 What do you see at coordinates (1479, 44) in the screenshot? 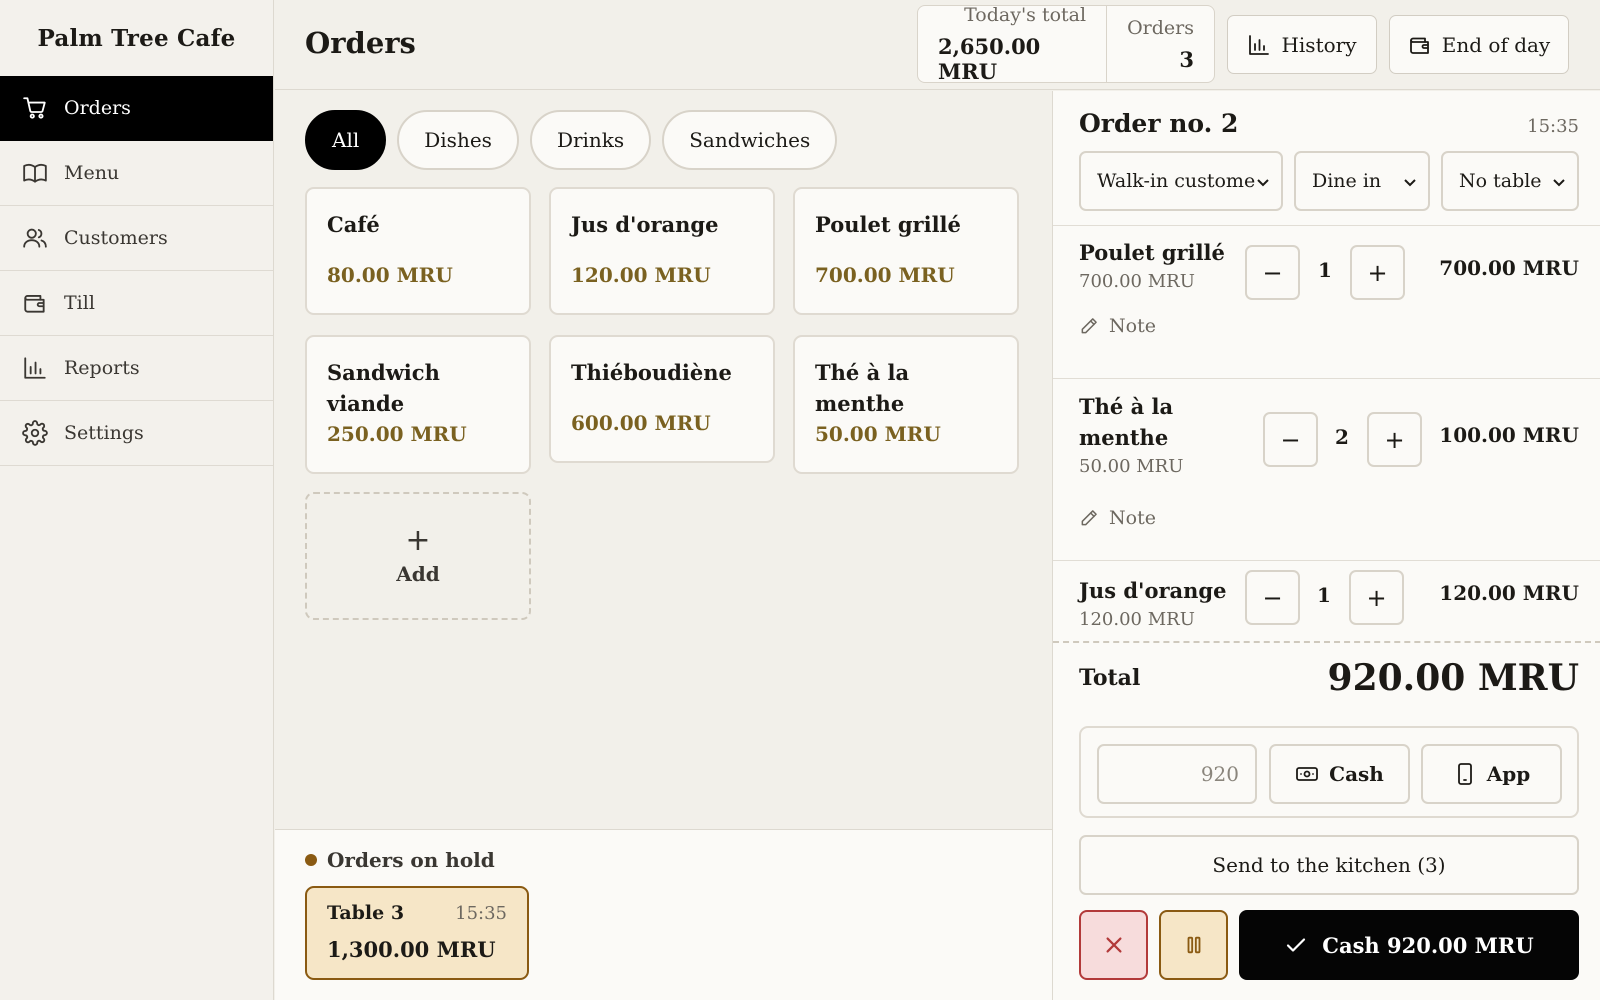
I see `end-of-day-button: End of day` at bounding box center [1479, 44].